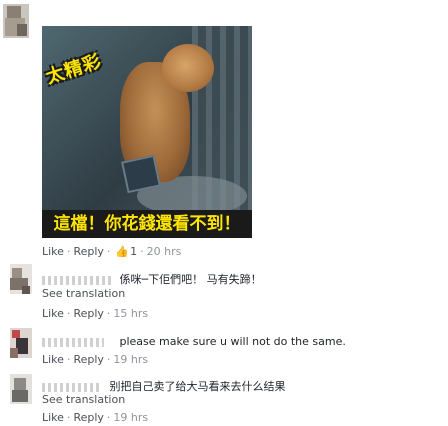 The height and width of the screenshot is (426, 448). Describe the element at coordinates (190, 279) in the screenshot. I see `comment-body: 係咪─下佢們吧！ 马有失蹄！` at that location.